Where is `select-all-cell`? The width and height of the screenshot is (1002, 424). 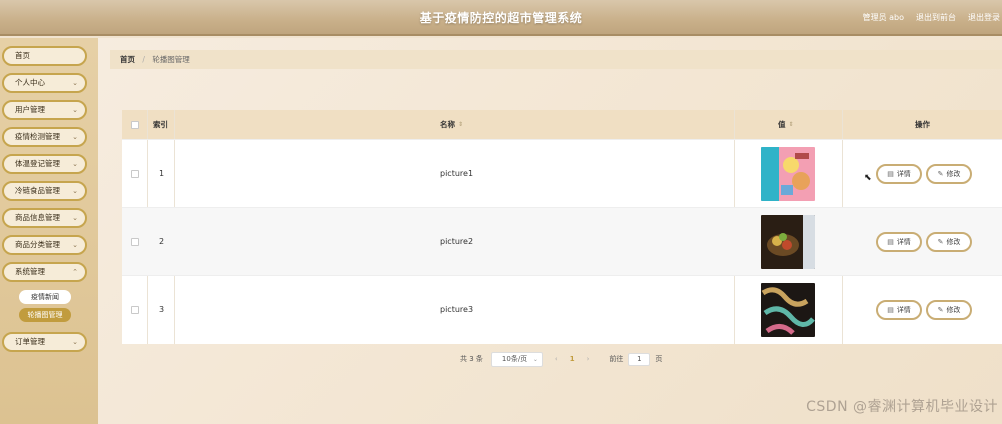 select-all-cell is located at coordinates (135, 124).